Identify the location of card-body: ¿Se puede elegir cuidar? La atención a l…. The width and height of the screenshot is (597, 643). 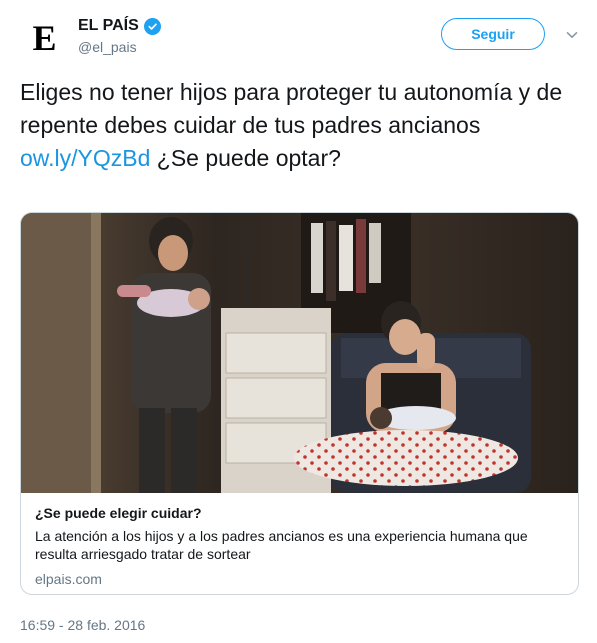
(300, 546).